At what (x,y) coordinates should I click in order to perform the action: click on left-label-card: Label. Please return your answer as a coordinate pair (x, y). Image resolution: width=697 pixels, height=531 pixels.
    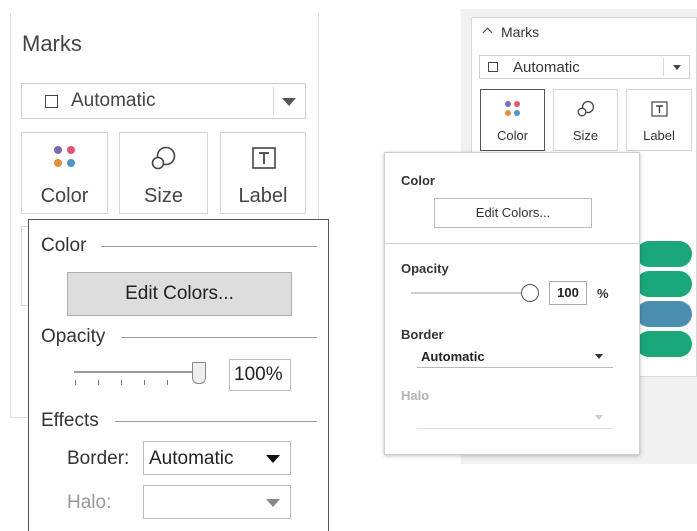
    Looking at the image, I should click on (263, 173).